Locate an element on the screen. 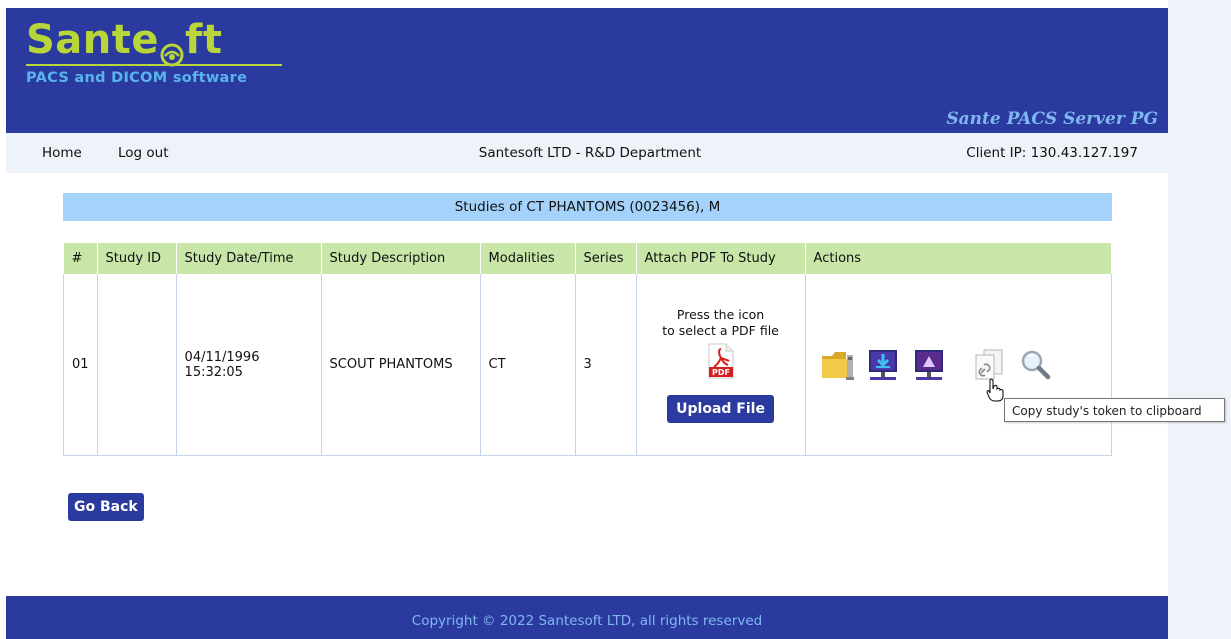  search-icon is located at coordinates (1035, 365).